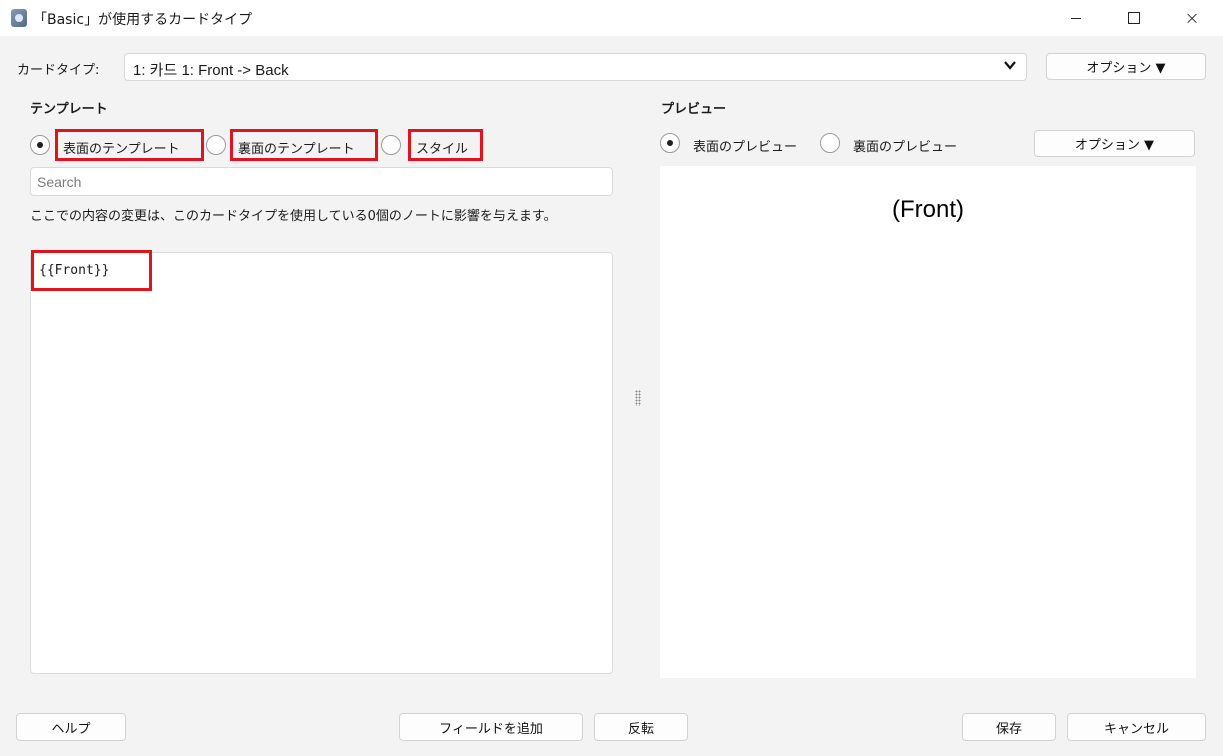 Image resolution: width=1223 pixels, height=756 pixels. What do you see at coordinates (1136, 727) in the screenshot?
I see `cancel-button: キャンセル` at bounding box center [1136, 727].